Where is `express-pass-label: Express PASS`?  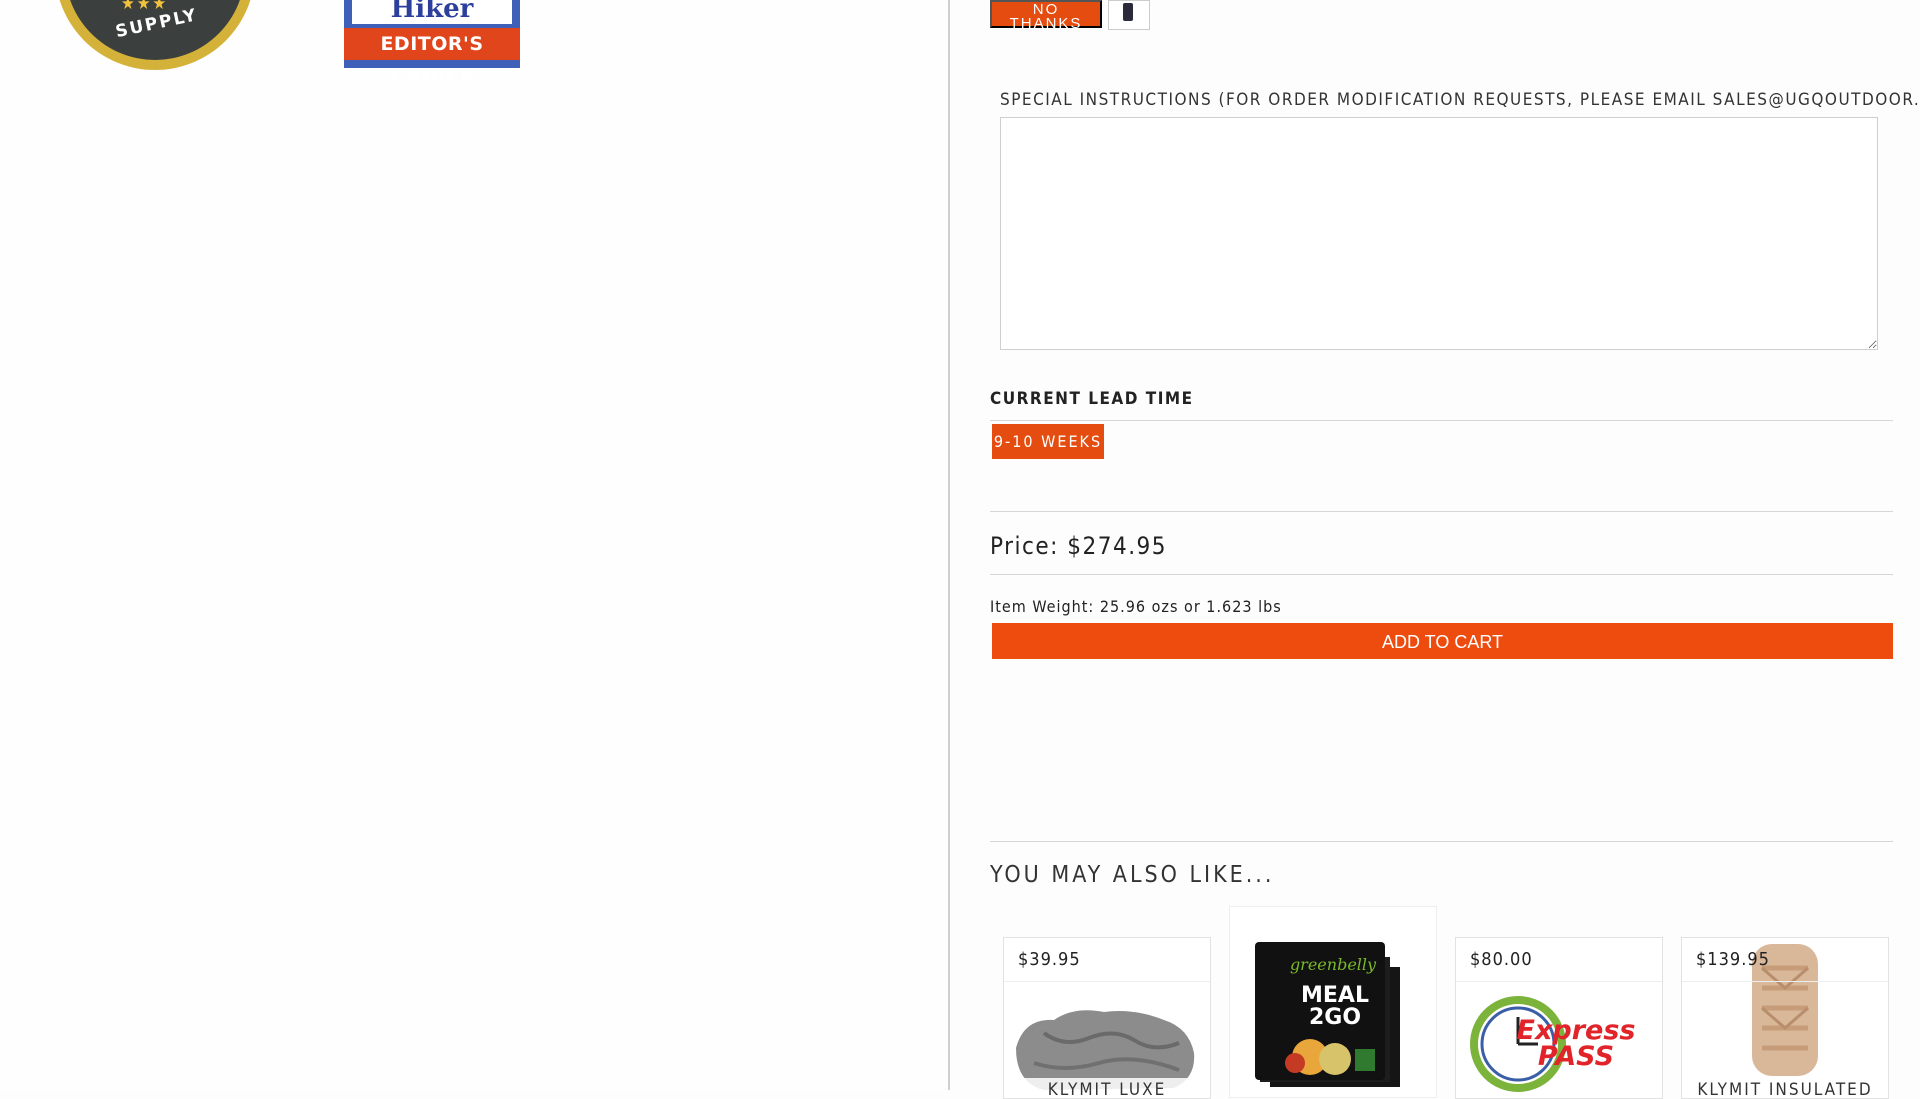
express-pass-label: Express PASS is located at coordinates (1576, 1043).